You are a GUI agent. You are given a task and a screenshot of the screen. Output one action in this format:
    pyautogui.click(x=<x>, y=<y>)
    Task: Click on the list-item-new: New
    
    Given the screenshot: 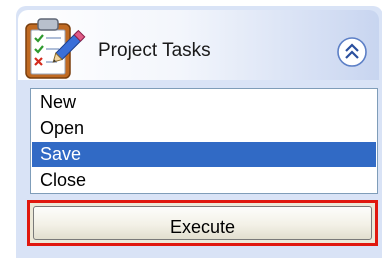 What is the action you would take?
    pyautogui.click(x=204, y=102)
    